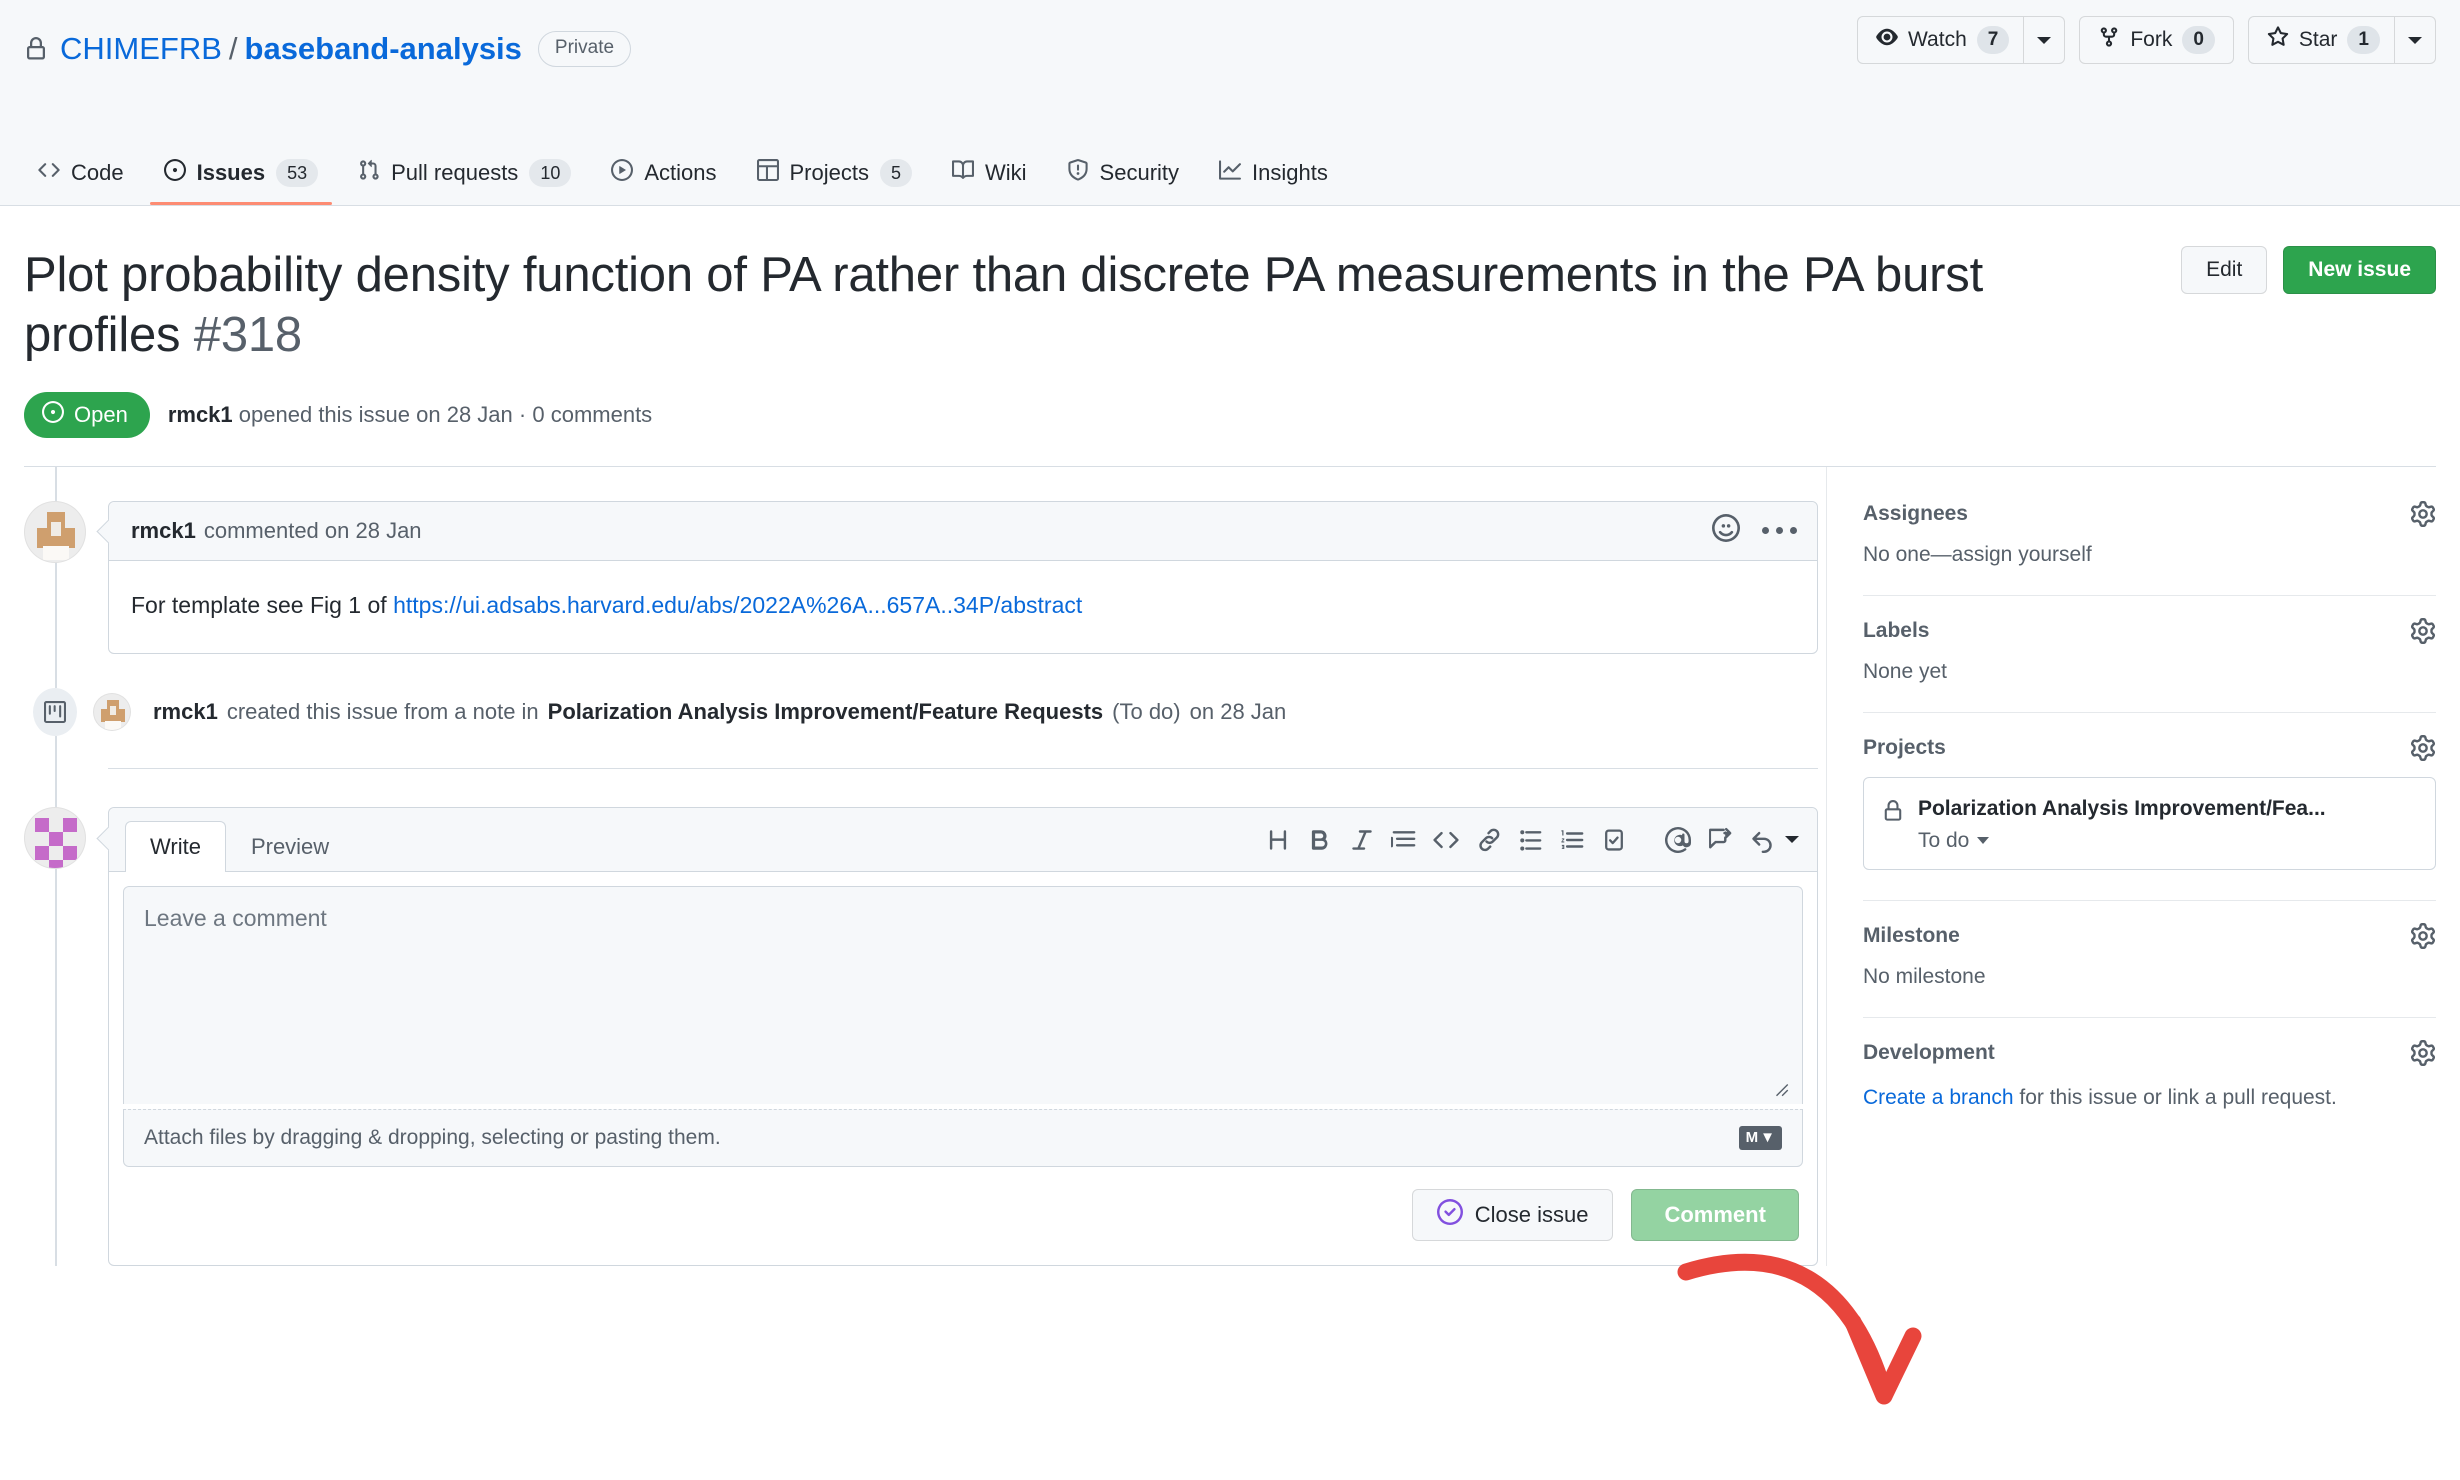 Image resolution: width=2460 pixels, height=1480 pixels. Describe the element at coordinates (2149, 558) in the screenshot. I see `assignees-value: No one—assign yourself` at that location.